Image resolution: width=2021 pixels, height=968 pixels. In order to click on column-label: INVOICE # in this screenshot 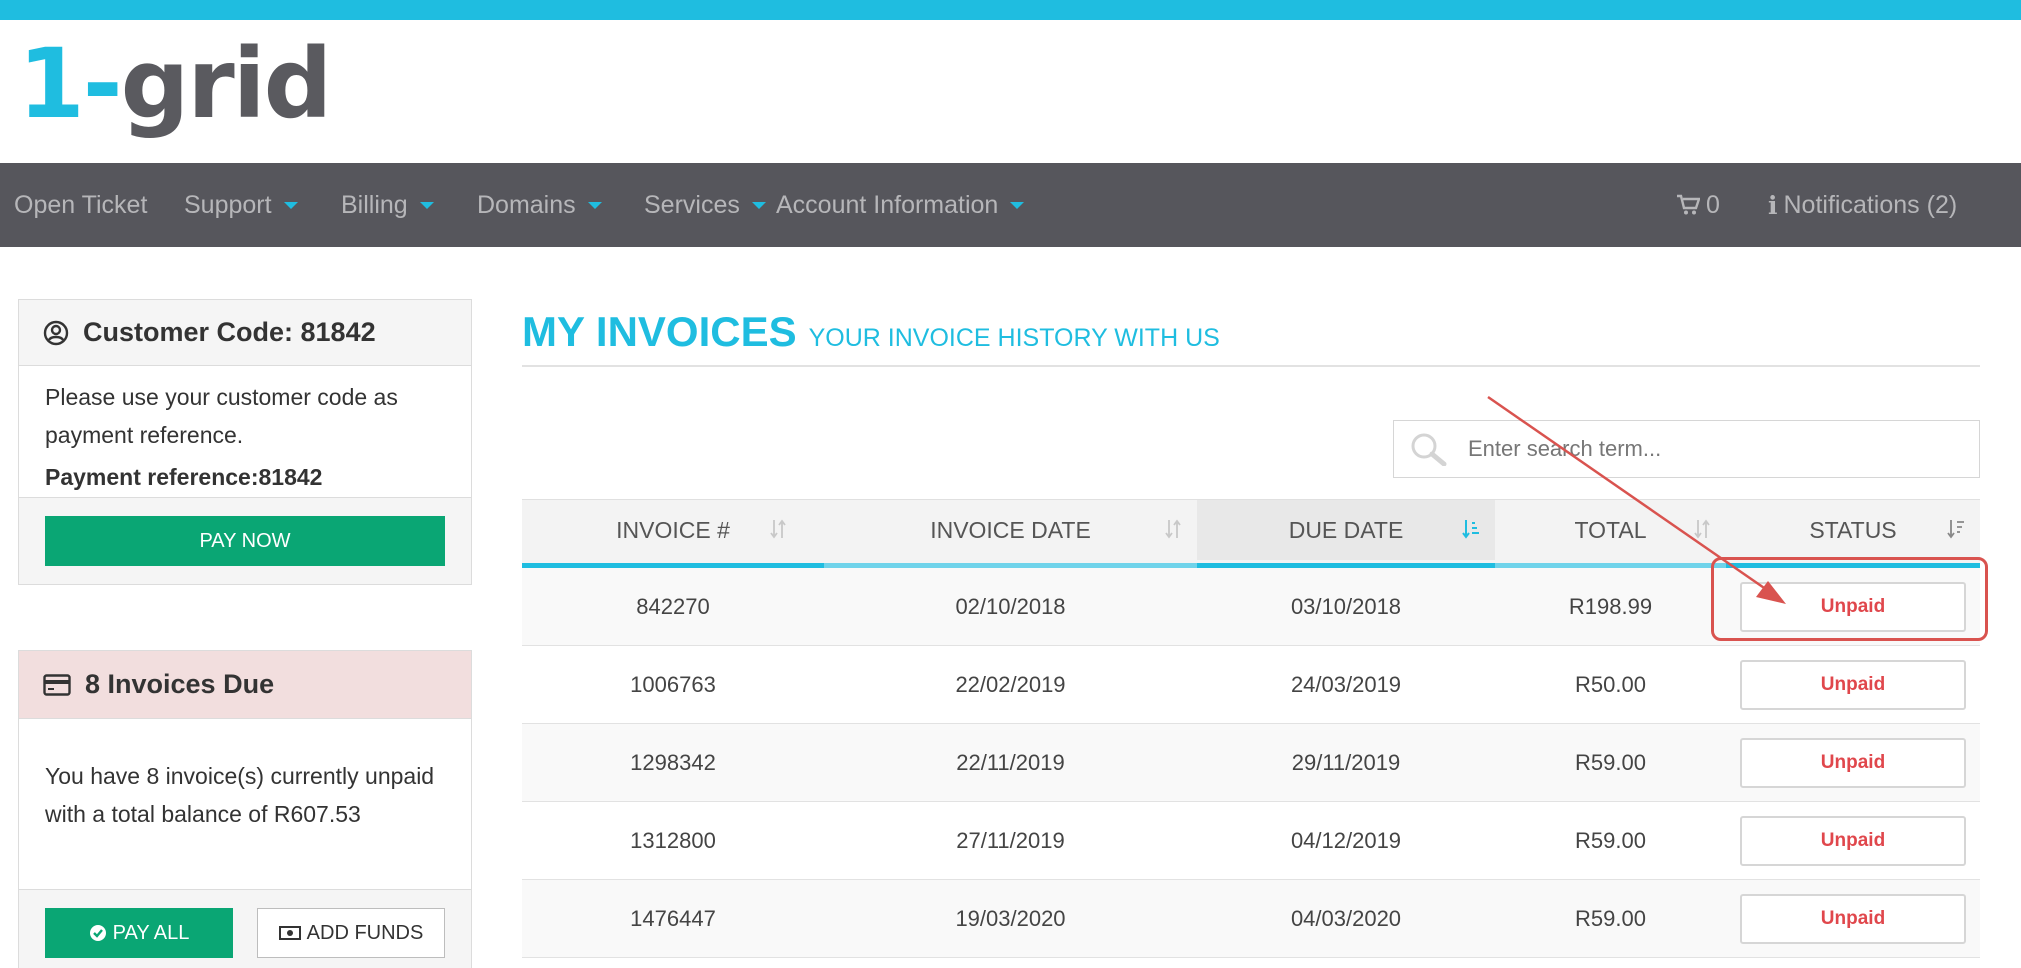, I will do `click(673, 529)`.